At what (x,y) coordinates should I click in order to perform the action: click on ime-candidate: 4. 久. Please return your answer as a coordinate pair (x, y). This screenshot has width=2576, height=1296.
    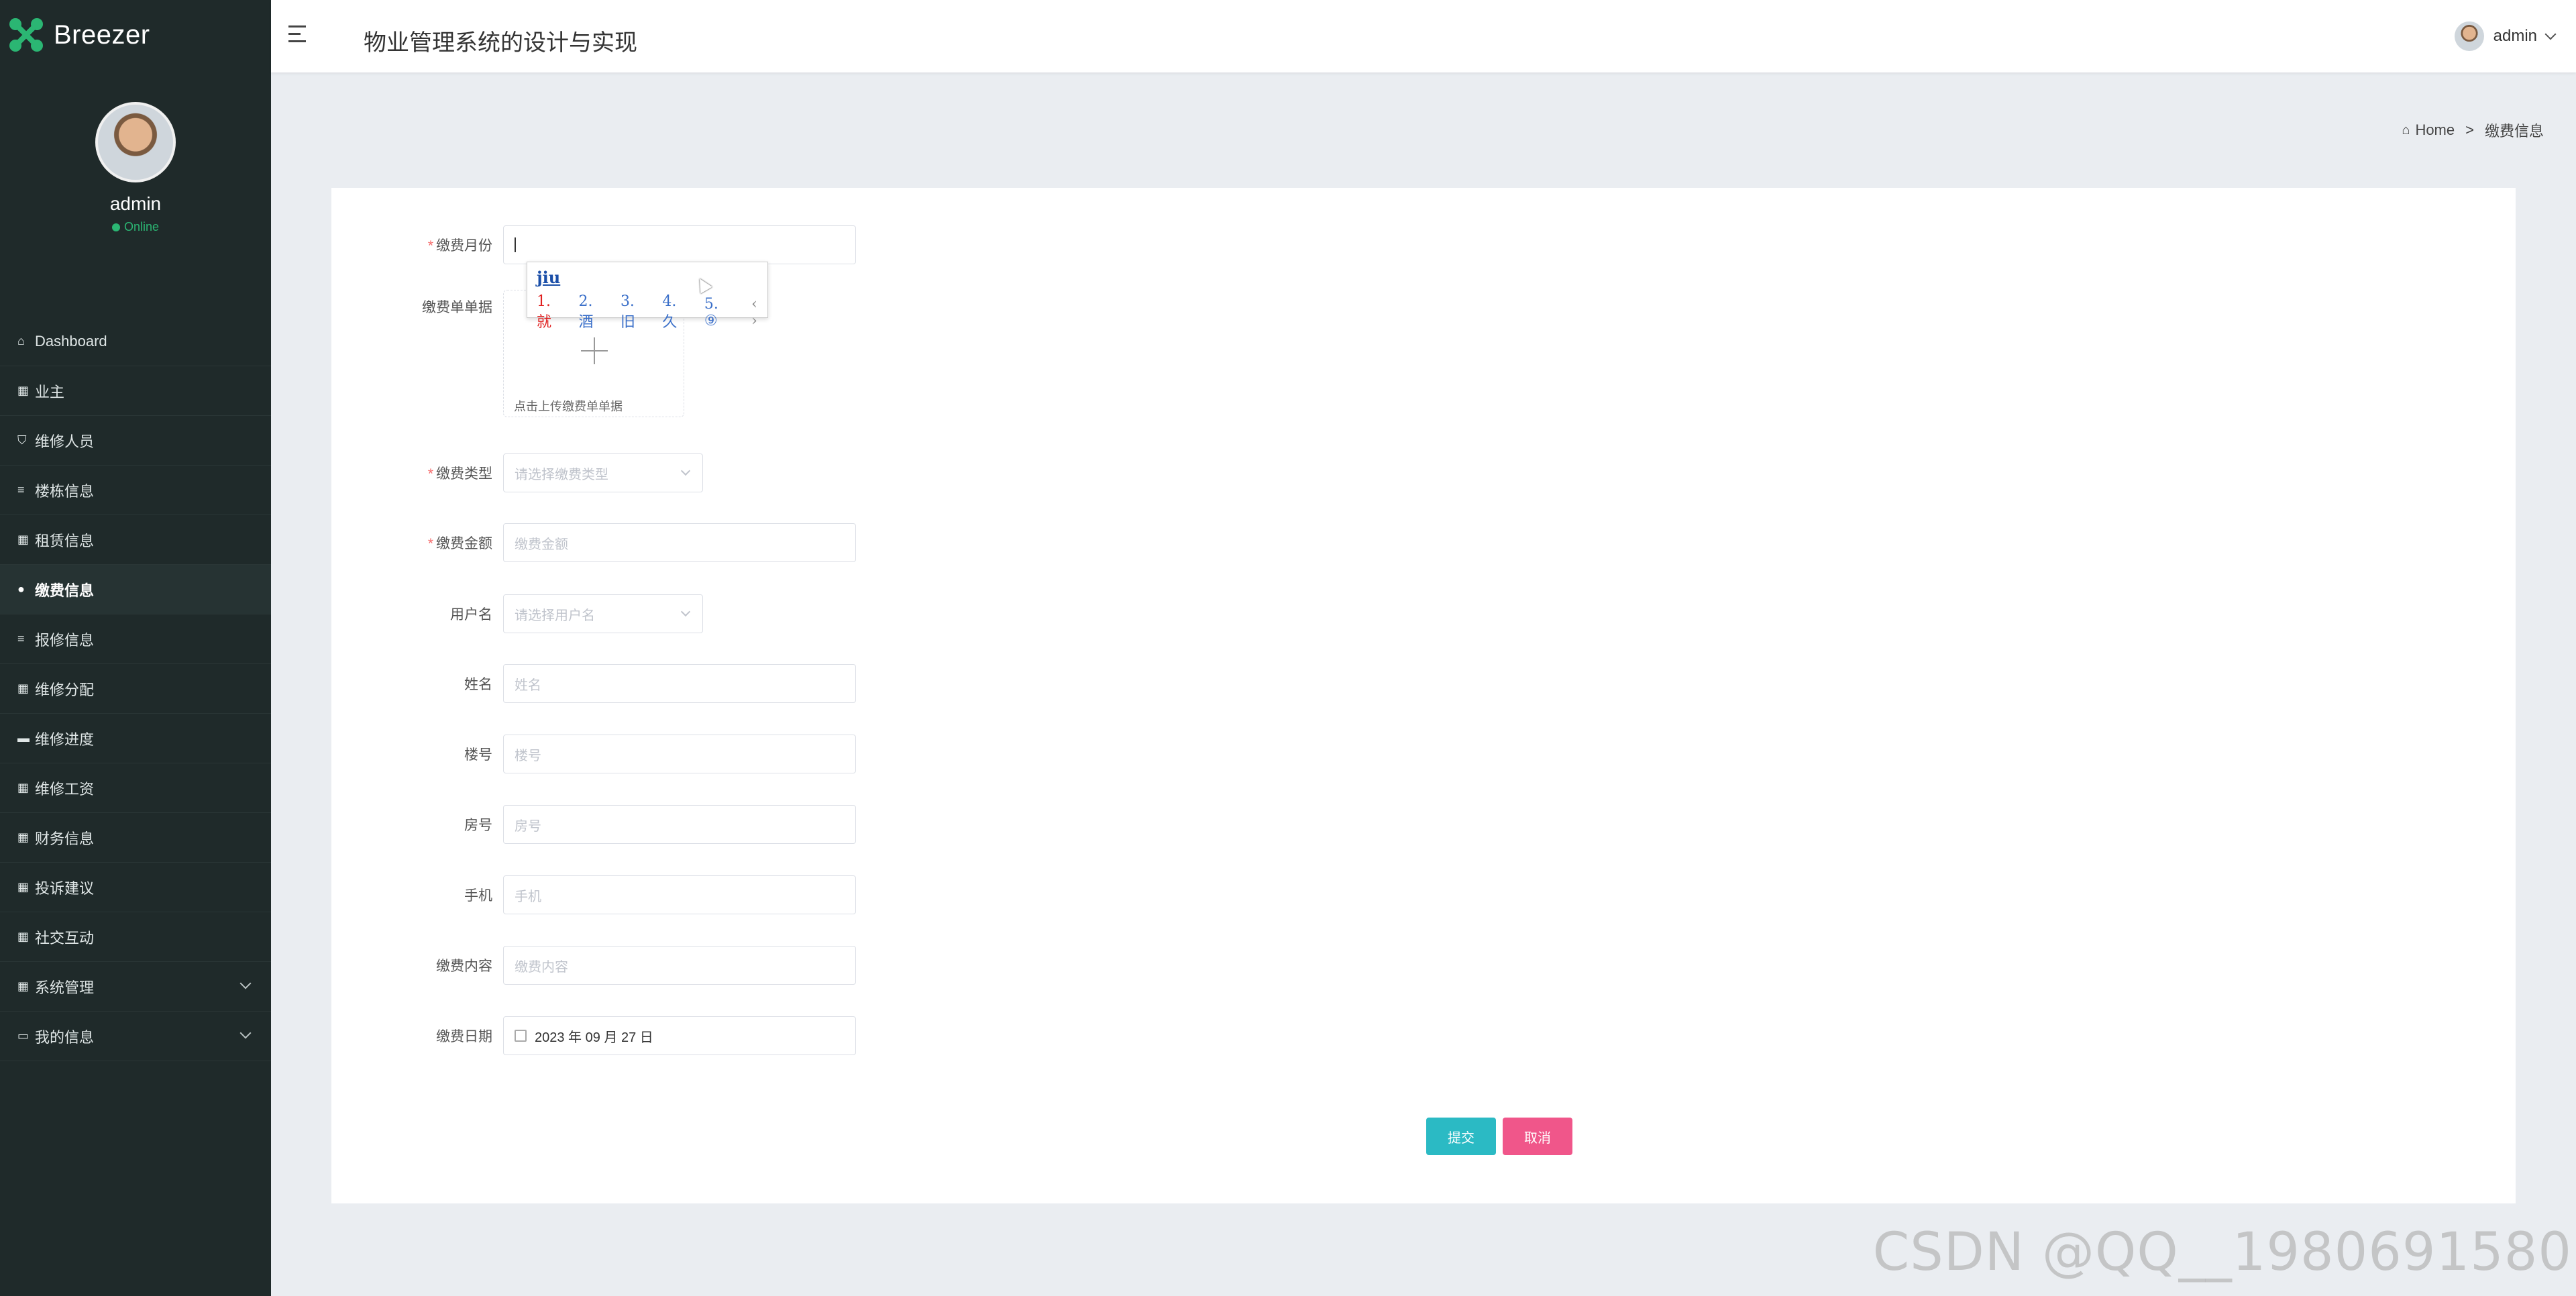
    Looking at the image, I should click on (678, 312).